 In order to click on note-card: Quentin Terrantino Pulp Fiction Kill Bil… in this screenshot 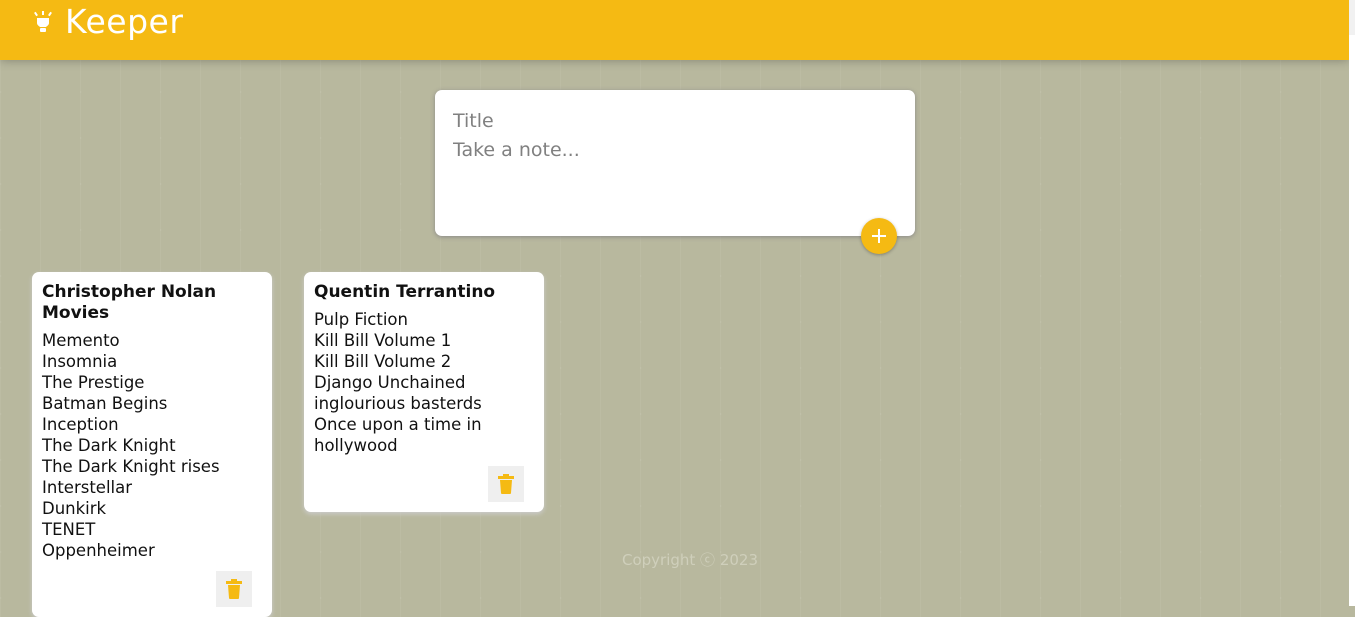, I will do `click(424, 392)`.